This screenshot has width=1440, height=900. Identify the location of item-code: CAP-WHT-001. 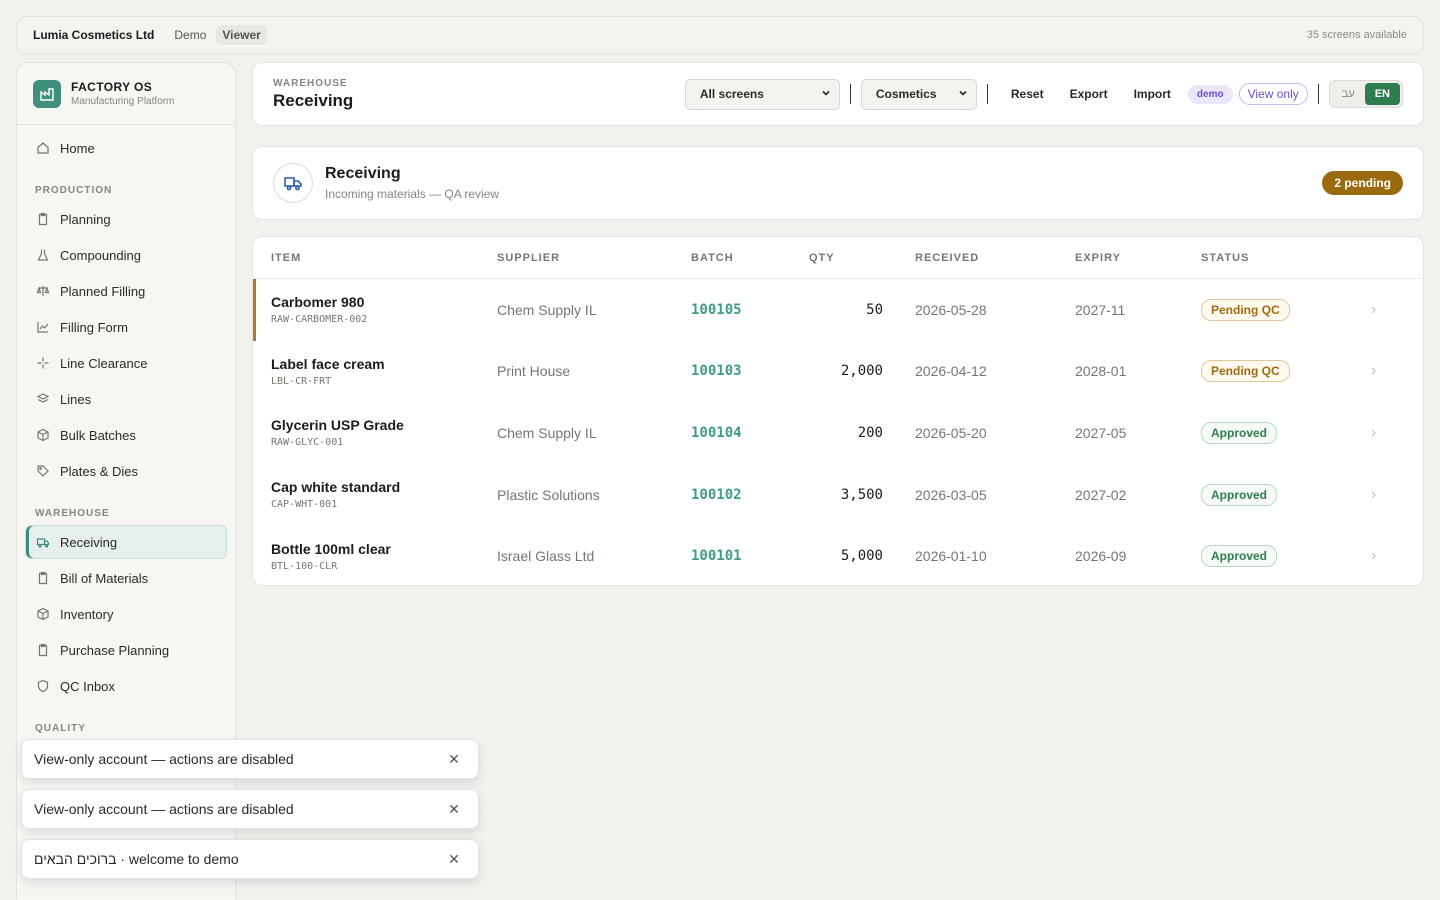
(304, 505).